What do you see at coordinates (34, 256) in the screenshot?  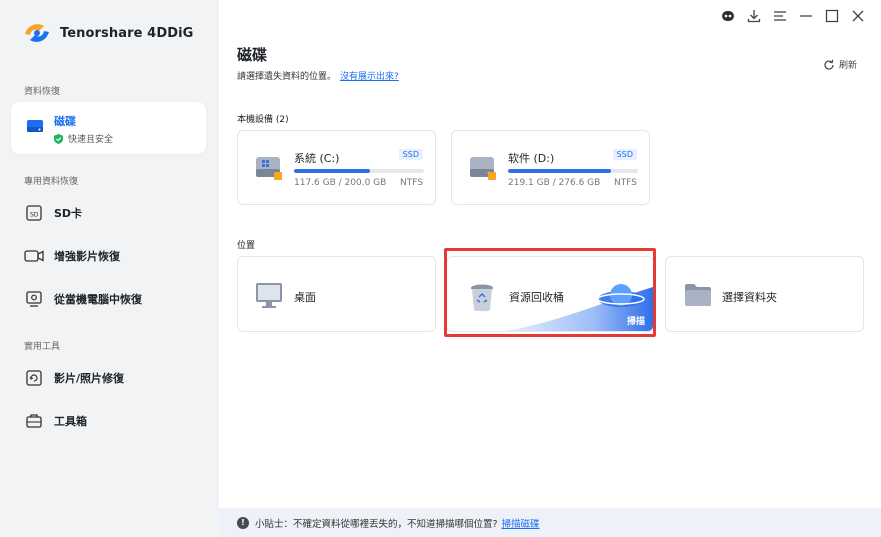 I see `video-camera-icon` at bounding box center [34, 256].